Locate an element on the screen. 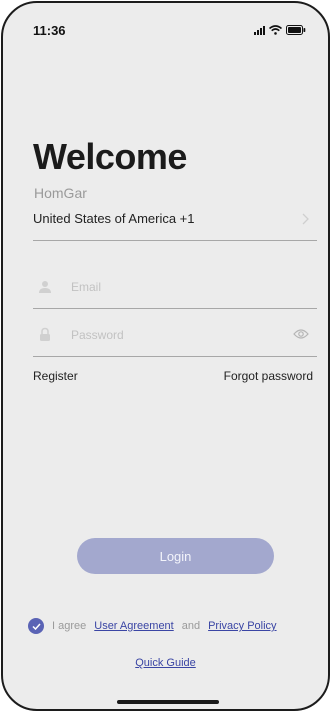 The width and height of the screenshot is (331, 712). status-time: 11:36 is located at coordinates (49, 30).